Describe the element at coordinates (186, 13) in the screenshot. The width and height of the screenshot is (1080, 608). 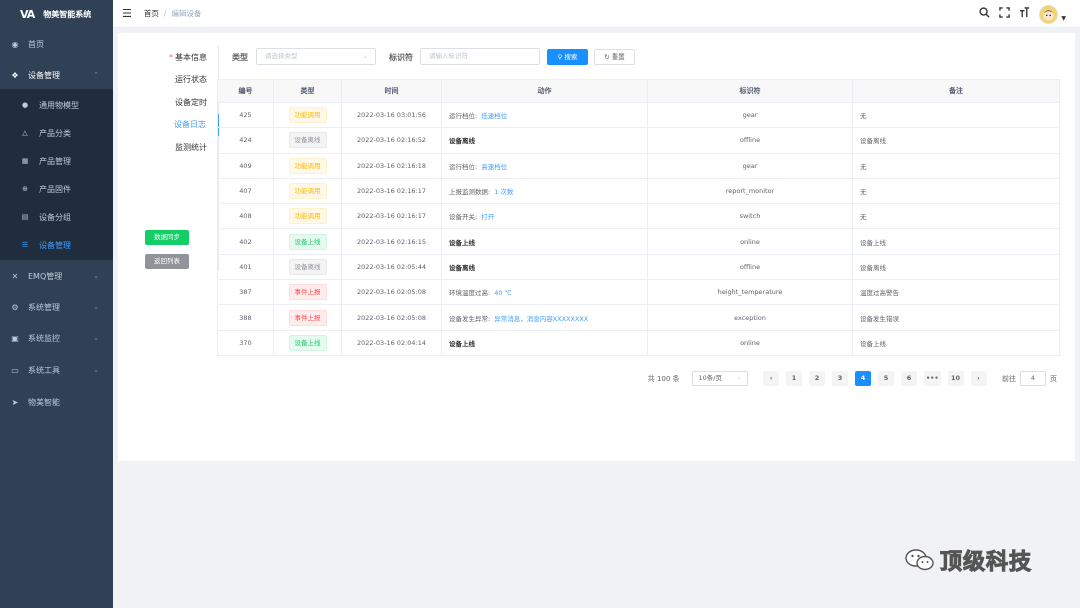
I see `breadcrumb-current: 编辑设备` at that location.